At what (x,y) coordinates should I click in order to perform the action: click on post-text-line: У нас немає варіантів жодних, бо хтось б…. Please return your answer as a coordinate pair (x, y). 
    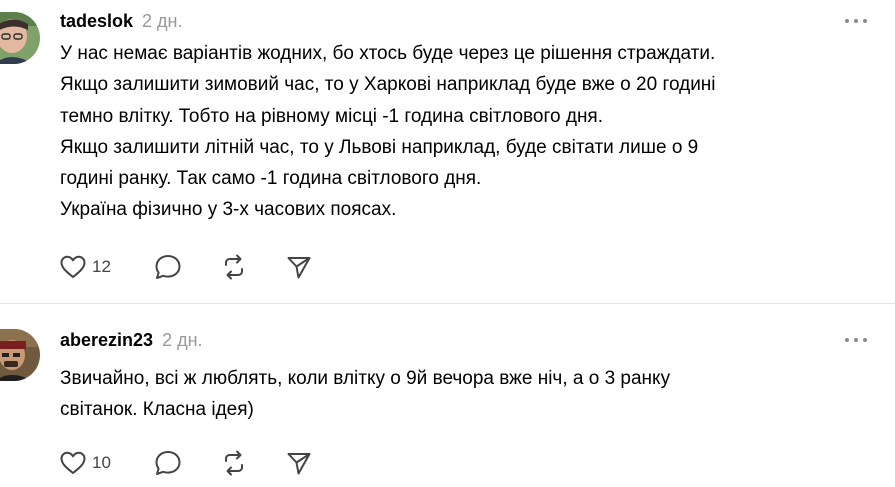
    Looking at the image, I should click on (388, 53).